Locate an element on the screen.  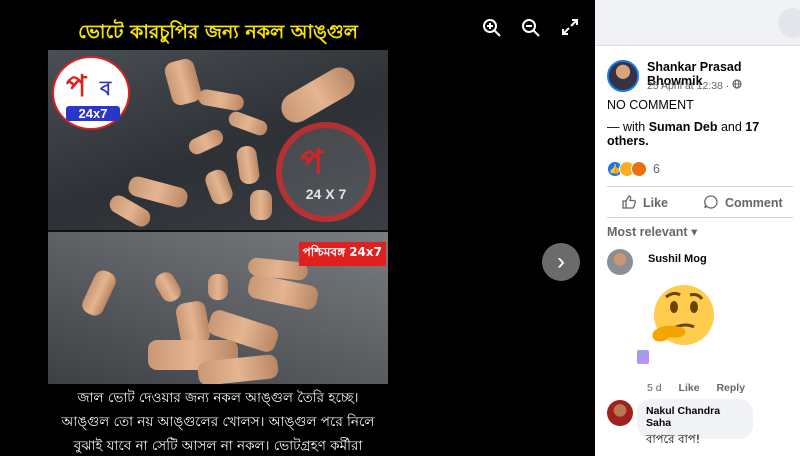
comment-text: বাপরে বাপ! is located at coordinates (673, 439).